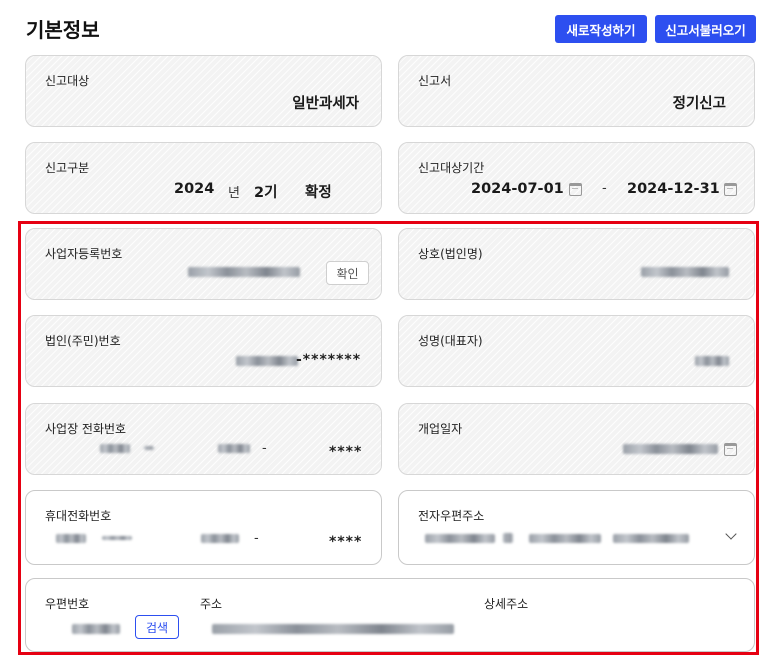 This screenshot has width=773, height=659. I want to click on email-label: 전자우편주소, so click(451, 516).